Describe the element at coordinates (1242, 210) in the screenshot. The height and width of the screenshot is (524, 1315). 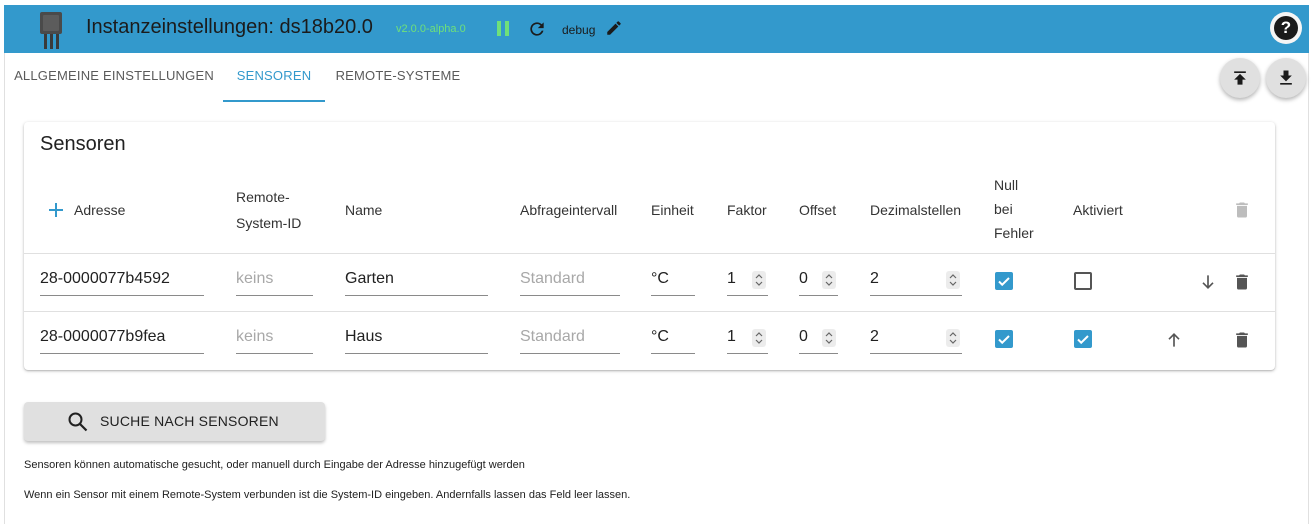
I see `delete-all-icon` at that location.